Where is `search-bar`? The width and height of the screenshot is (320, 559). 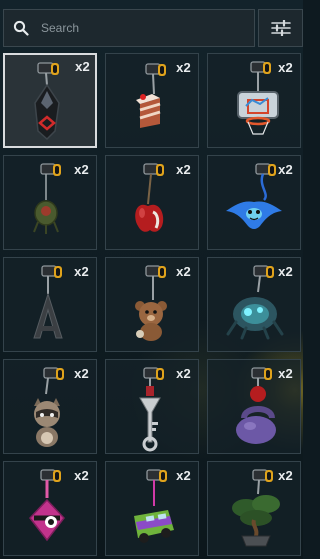
search-bar is located at coordinates (129, 28).